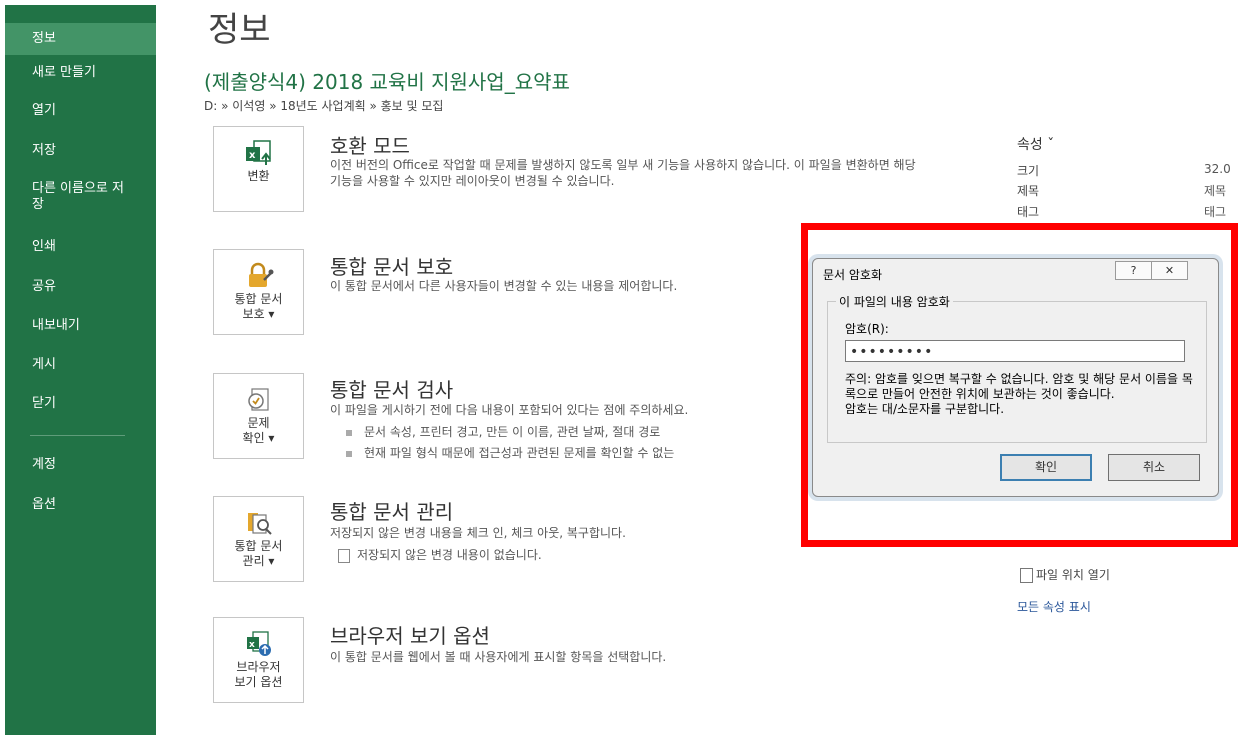  What do you see at coordinates (239, 30) in the screenshot?
I see `page-title: 정보` at bounding box center [239, 30].